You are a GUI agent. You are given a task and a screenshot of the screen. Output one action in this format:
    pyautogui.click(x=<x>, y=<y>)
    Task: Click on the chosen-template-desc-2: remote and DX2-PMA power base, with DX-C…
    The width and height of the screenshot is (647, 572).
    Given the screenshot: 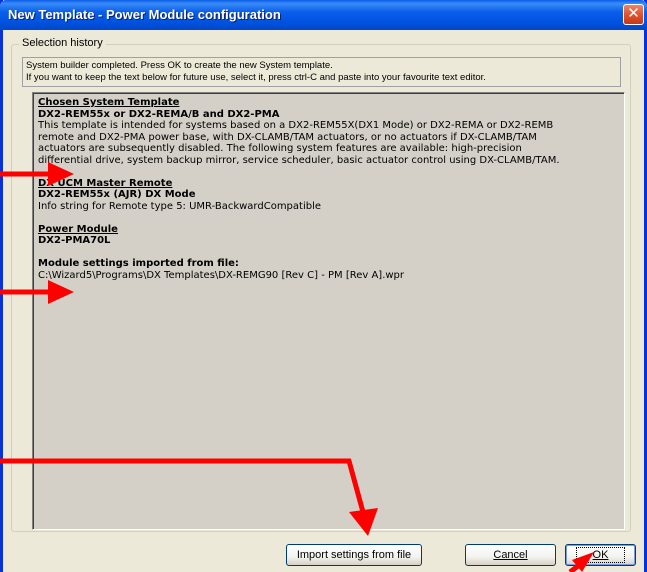 What is the action you would take?
    pyautogui.click(x=287, y=137)
    